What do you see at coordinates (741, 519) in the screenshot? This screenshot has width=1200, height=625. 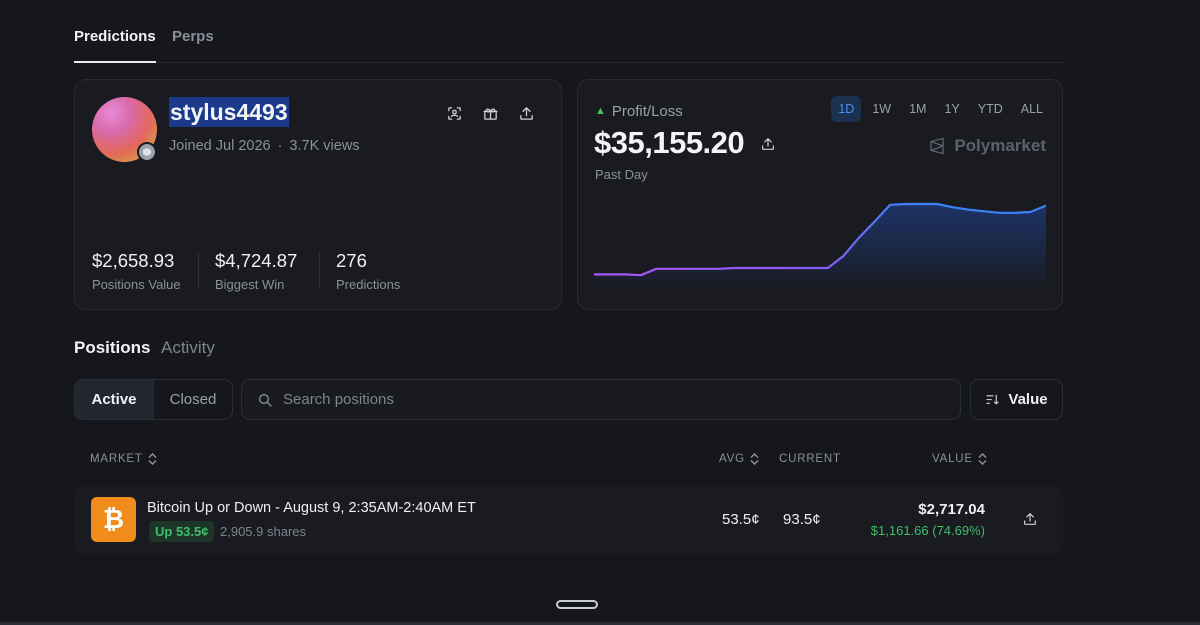 I see `avg-price: 53.5¢` at bounding box center [741, 519].